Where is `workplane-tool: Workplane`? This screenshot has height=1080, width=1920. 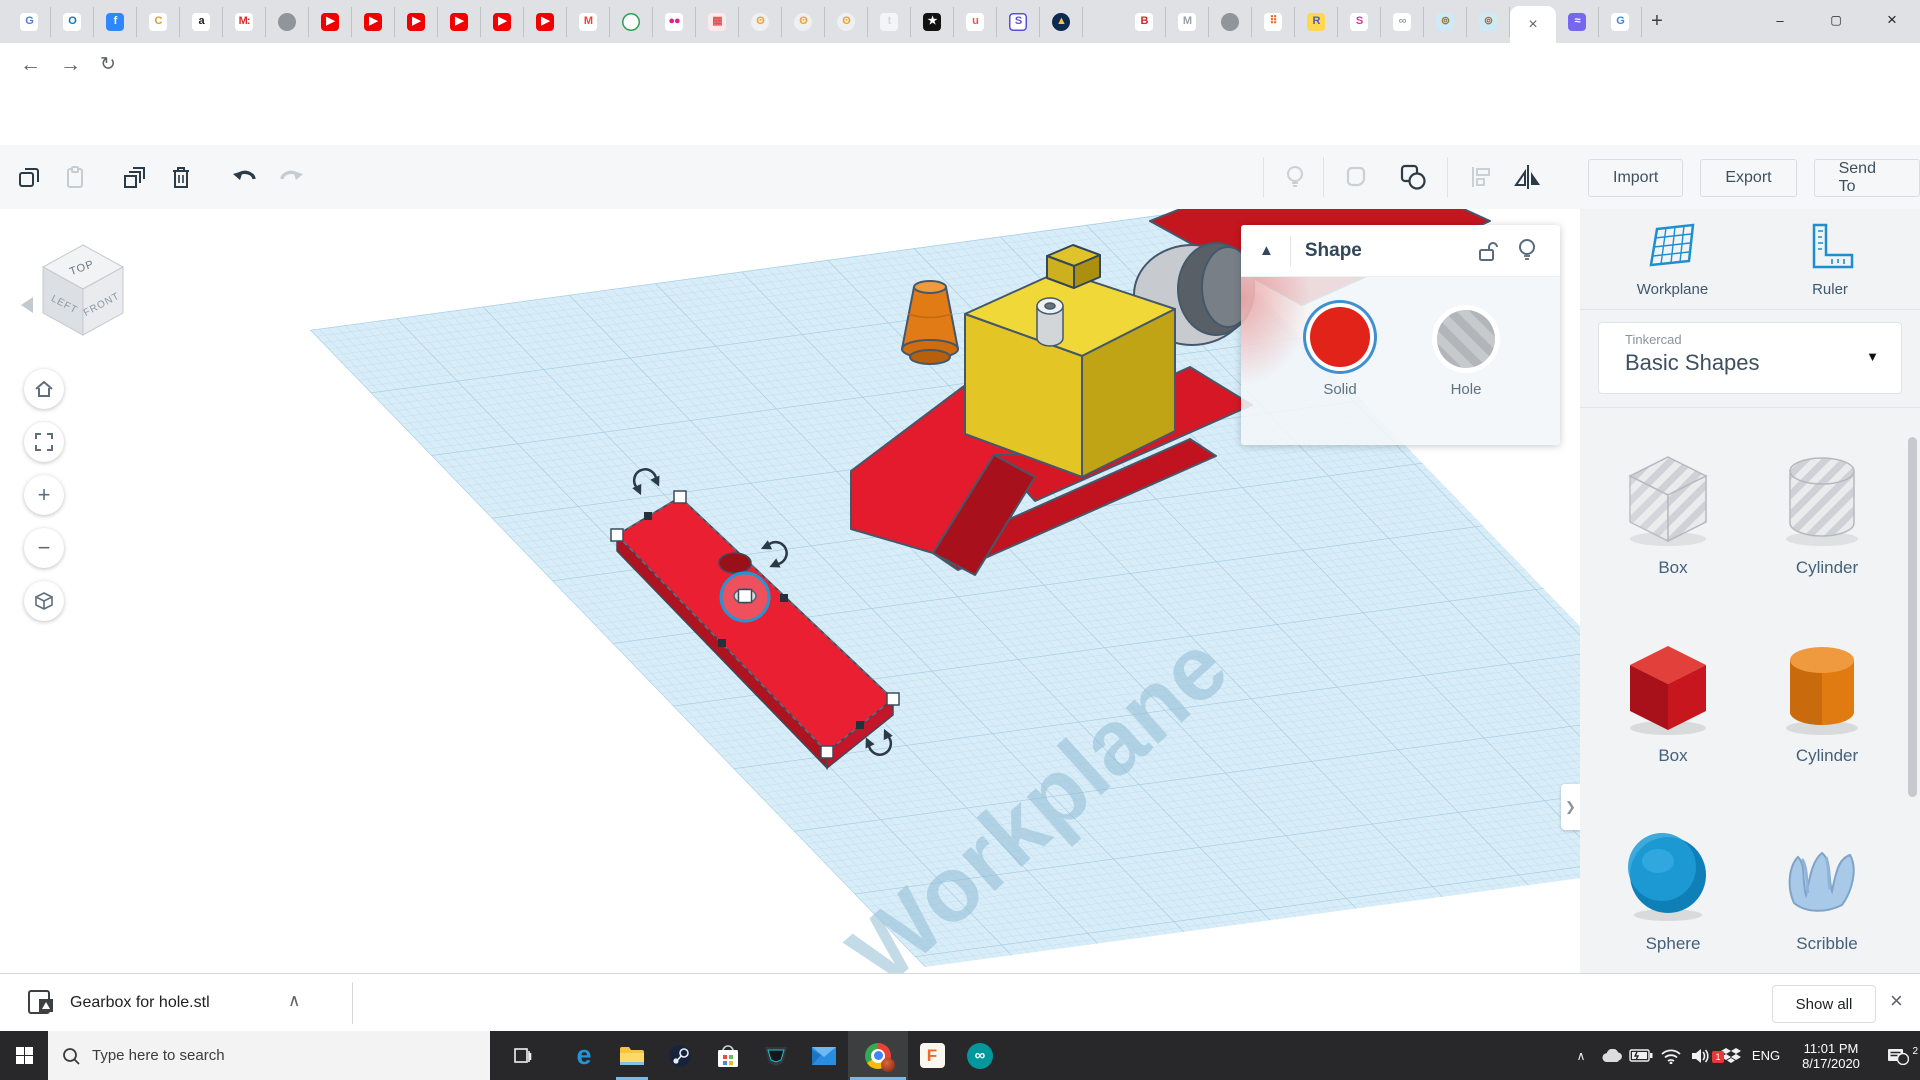
workplane-tool: Workplane is located at coordinates (1672, 259).